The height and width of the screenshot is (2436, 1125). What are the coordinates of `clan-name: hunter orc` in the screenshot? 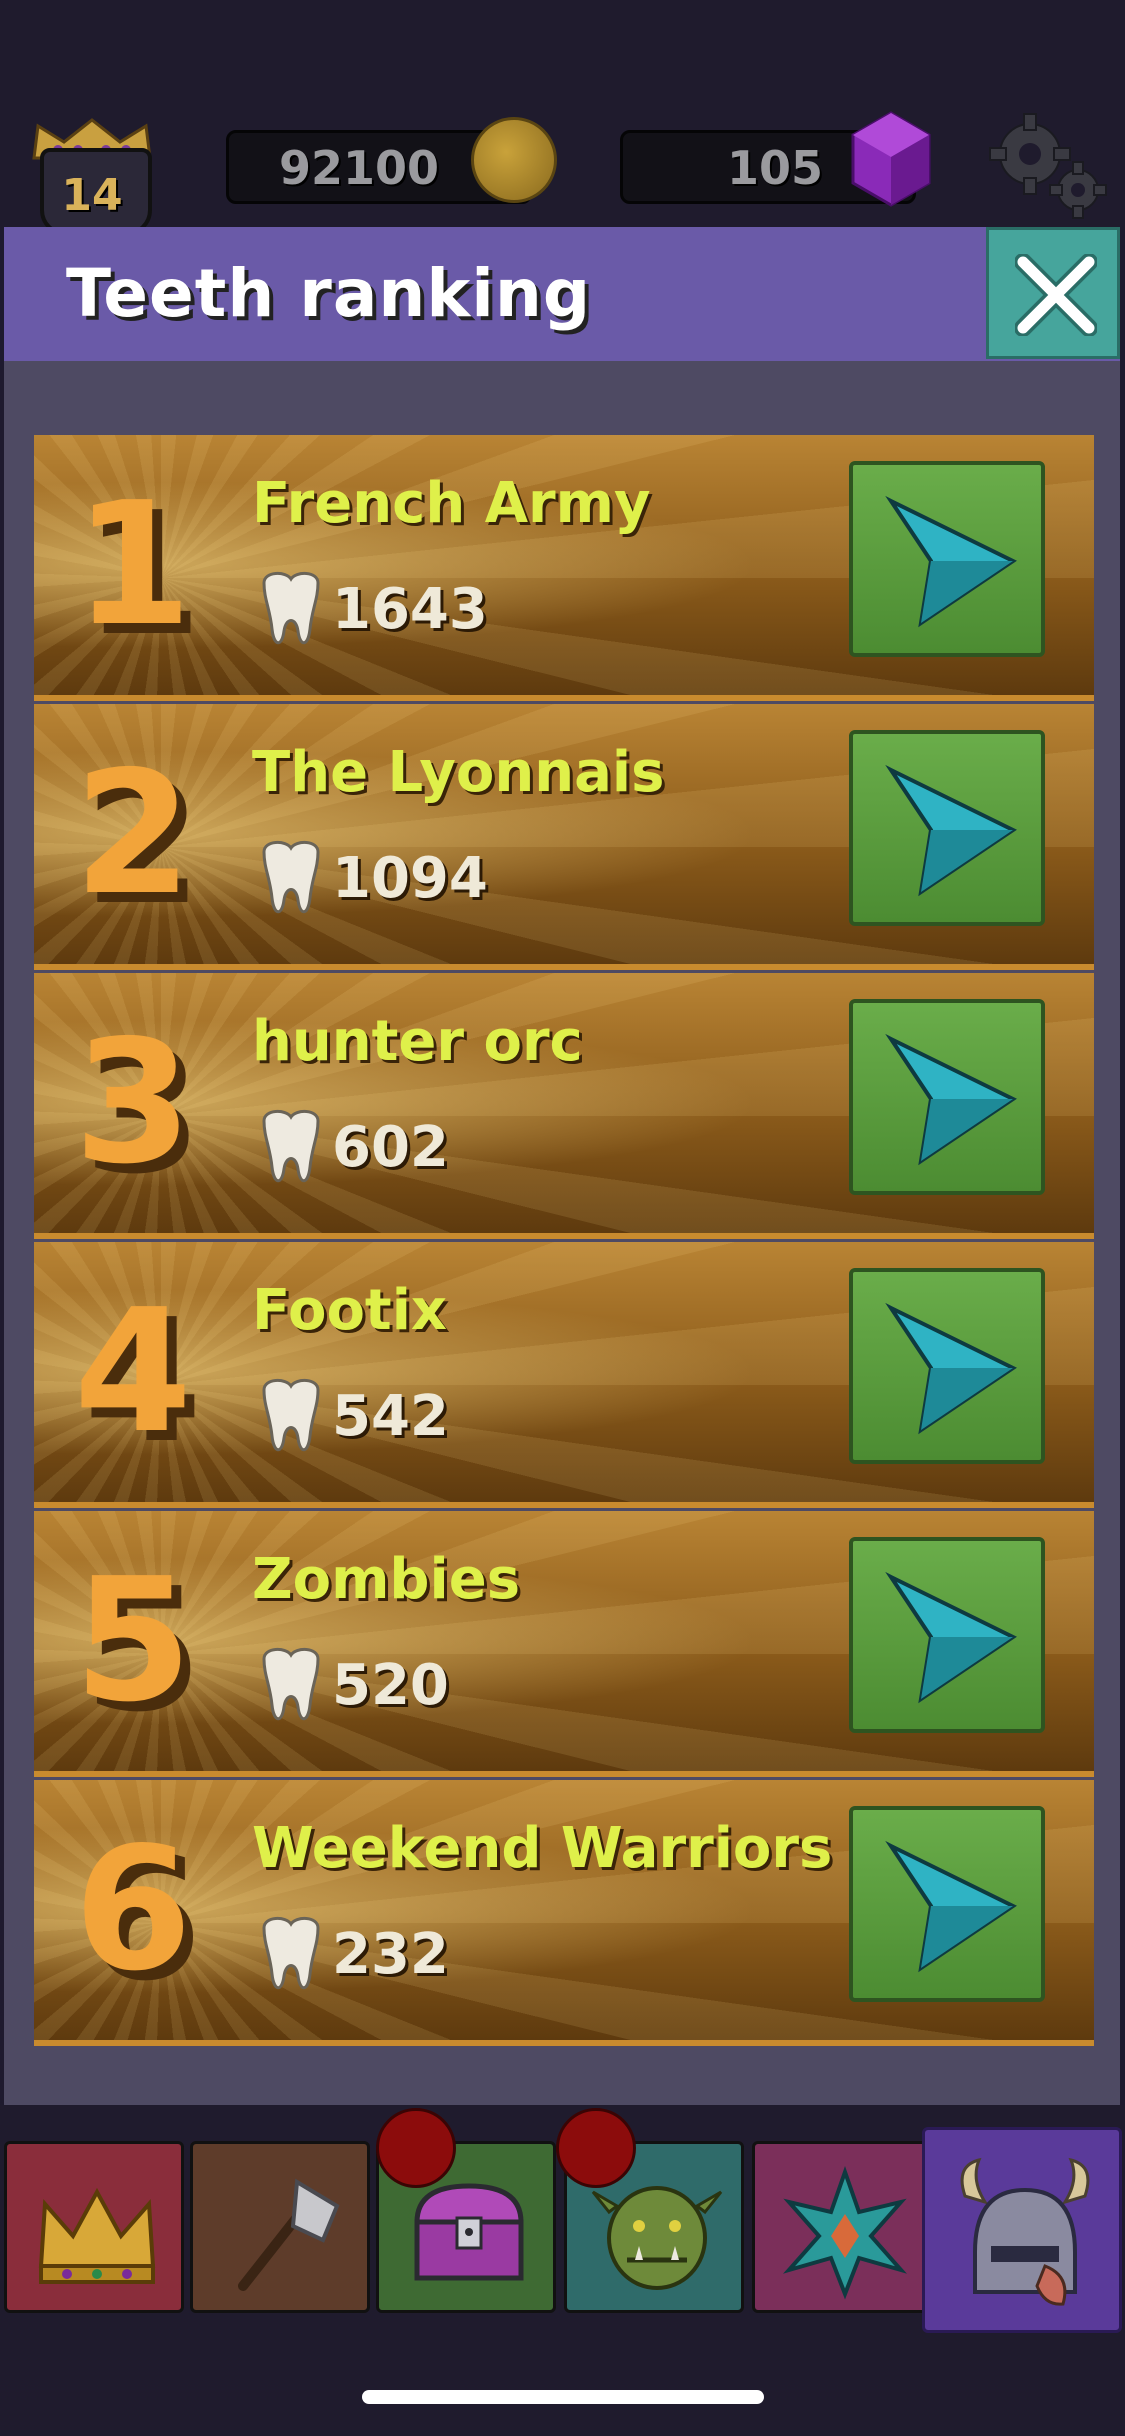 It's located at (417, 1041).